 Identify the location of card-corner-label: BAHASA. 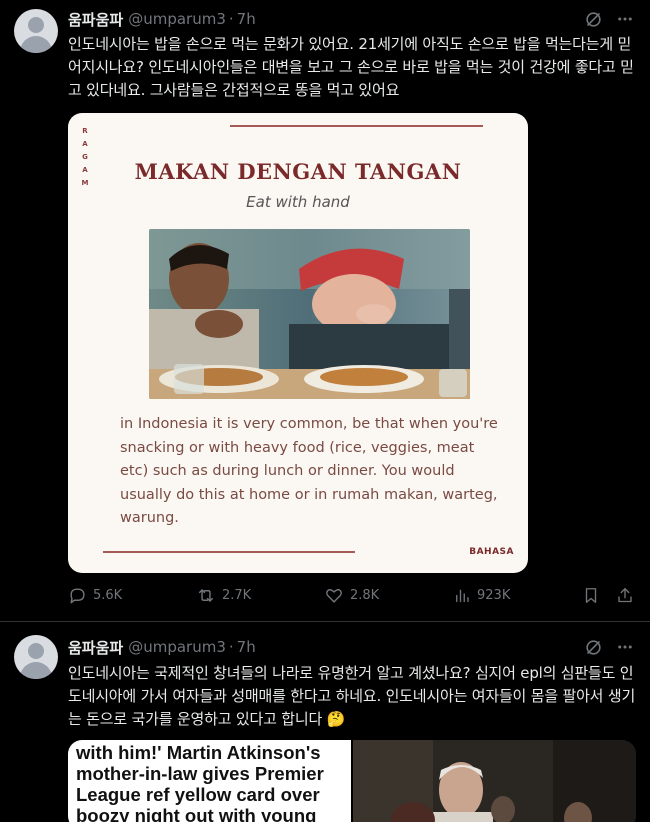
(491, 552).